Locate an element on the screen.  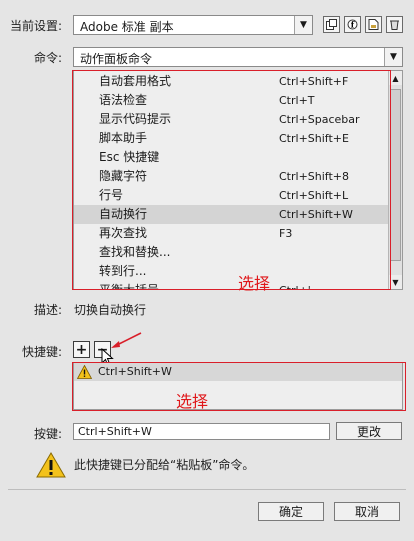
preset-select: Adobe 标准 副本 ▼ is located at coordinates (193, 25).